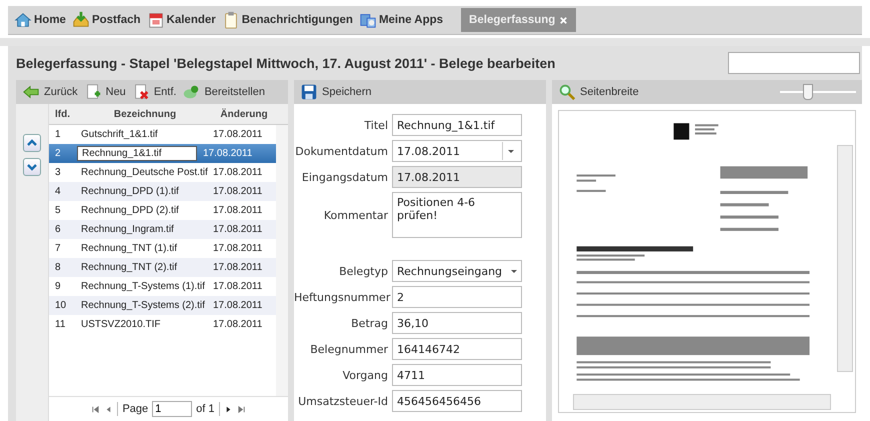 Image resolution: width=870 pixels, height=421 pixels. What do you see at coordinates (58, 191) in the screenshot?
I see `table-cell-text: 4` at bounding box center [58, 191].